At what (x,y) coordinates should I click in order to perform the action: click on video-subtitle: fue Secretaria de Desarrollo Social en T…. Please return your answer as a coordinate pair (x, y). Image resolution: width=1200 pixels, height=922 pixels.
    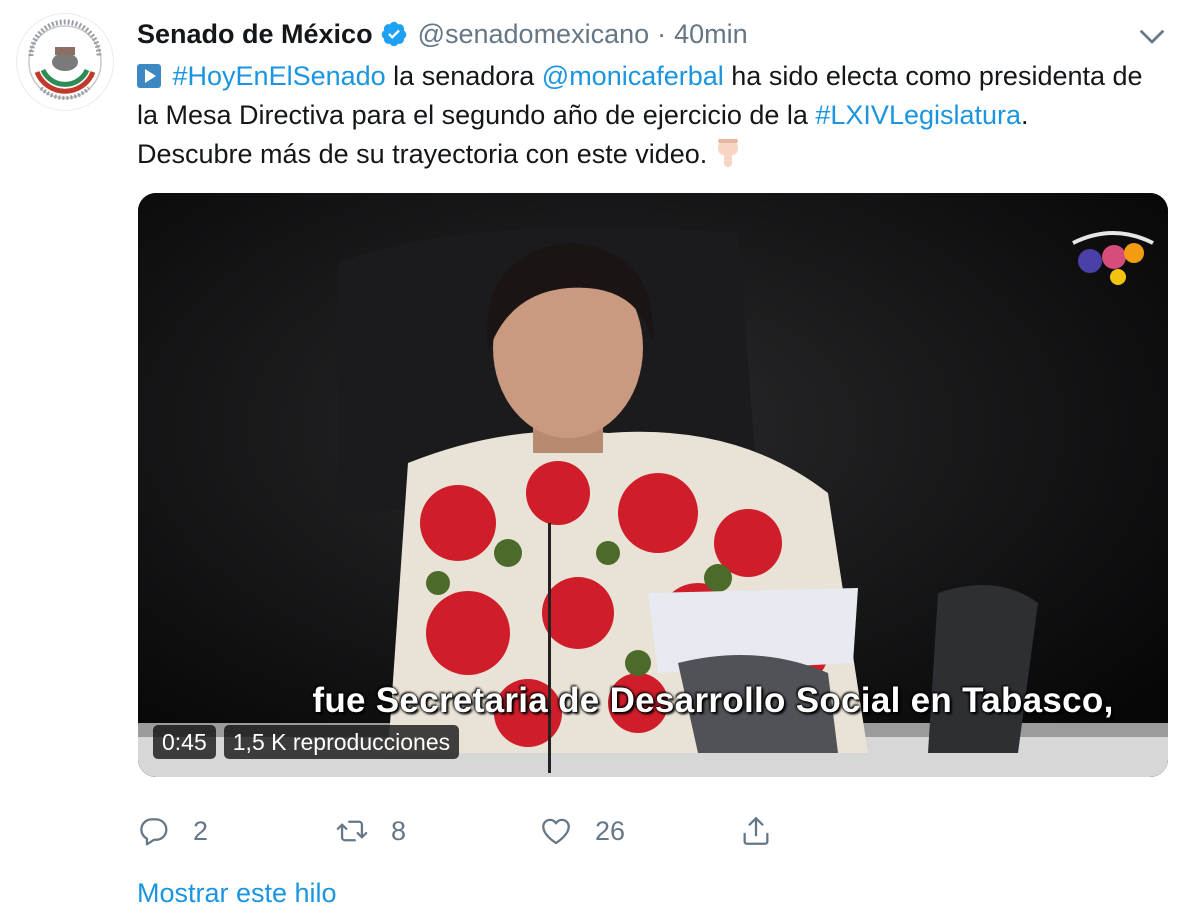
    Looking at the image, I should click on (713, 700).